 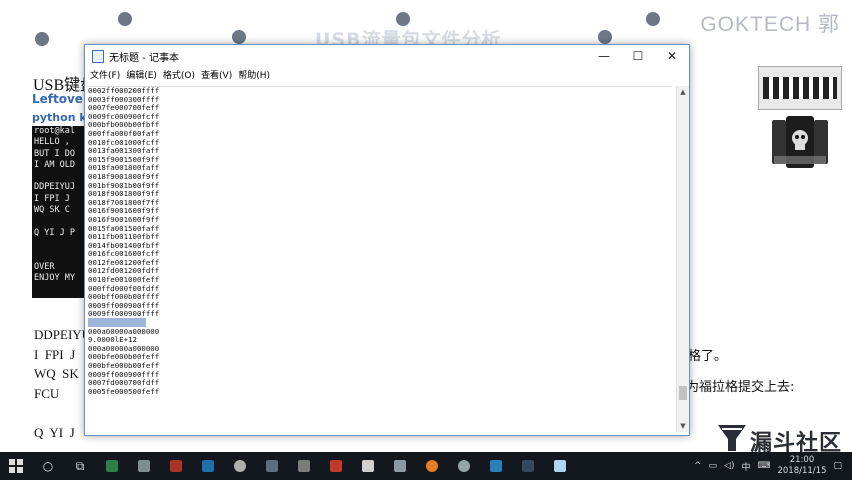 I want to click on notepad-text-line: 000bfb000b00fbff, so click(x=124, y=125).